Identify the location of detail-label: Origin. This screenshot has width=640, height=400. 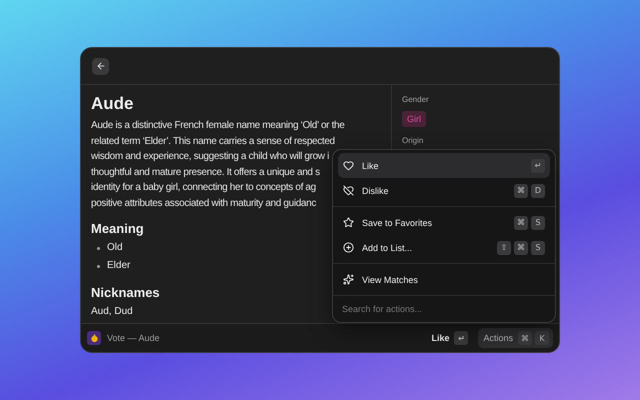
(413, 140).